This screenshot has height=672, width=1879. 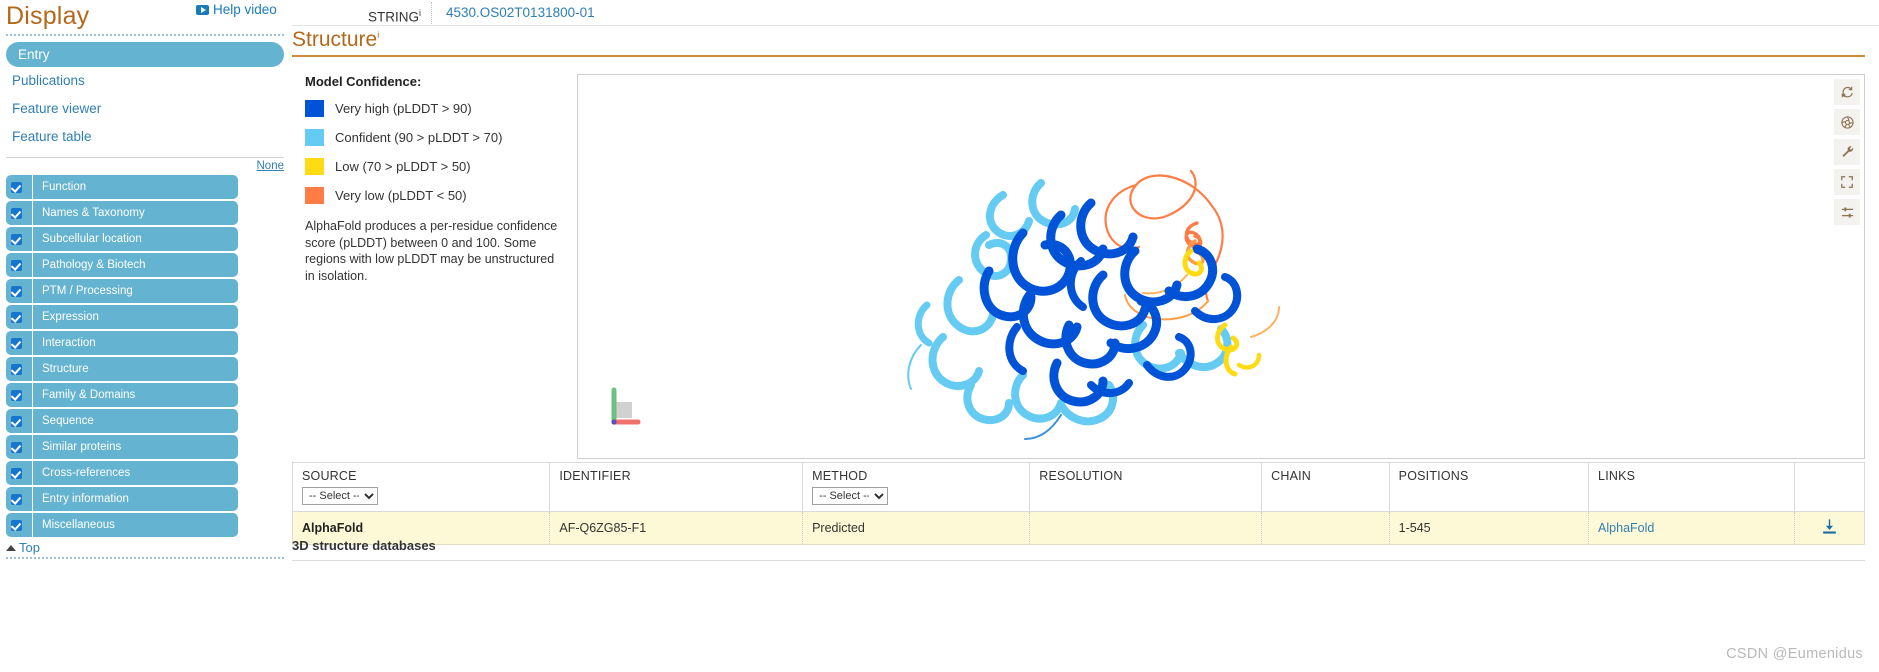 What do you see at coordinates (676, 528) in the screenshot?
I see `cell-identifier: AF-Q6ZG85-F1` at bounding box center [676, 528].